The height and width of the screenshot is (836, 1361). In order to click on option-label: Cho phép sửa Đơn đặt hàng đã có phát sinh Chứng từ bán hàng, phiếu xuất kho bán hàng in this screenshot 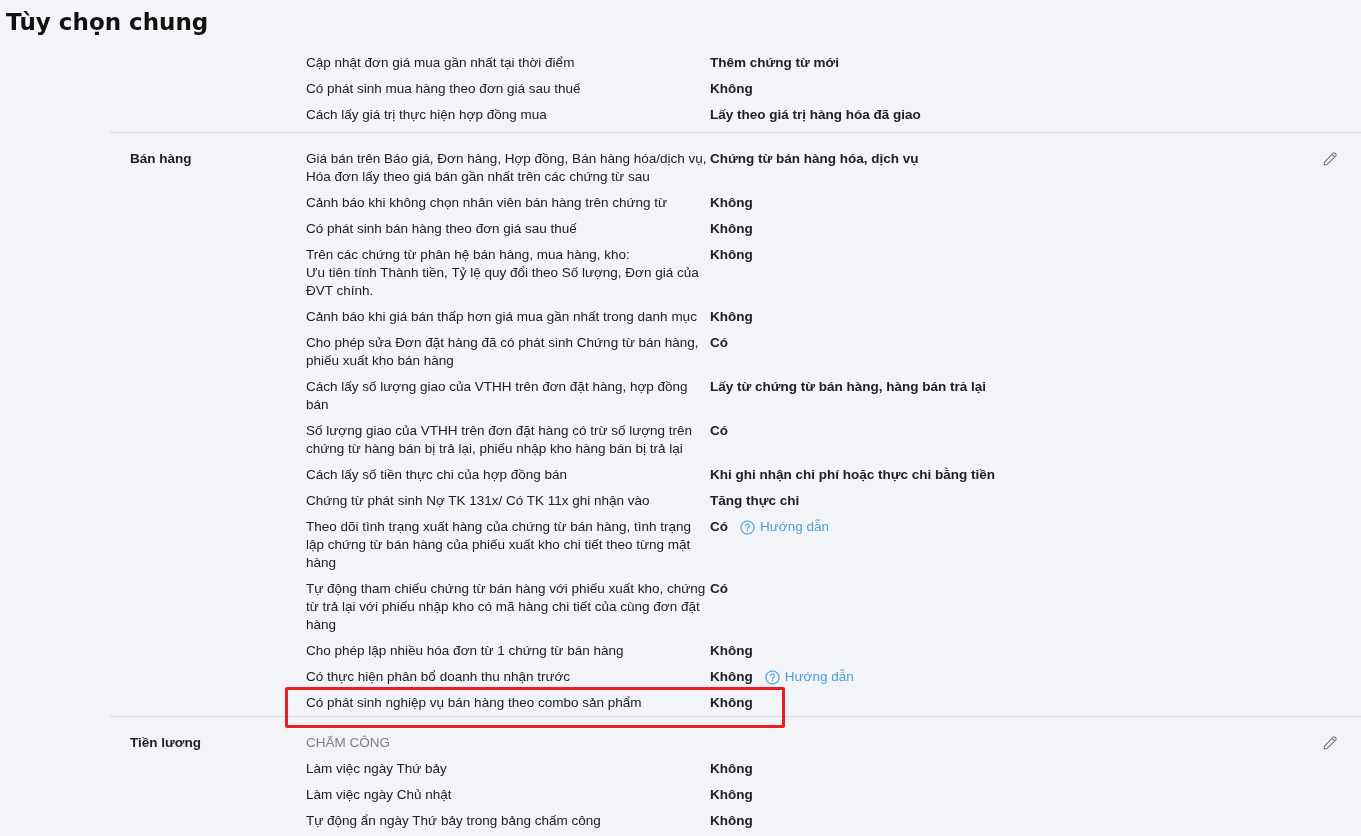, I will do `click(503, 352)`.